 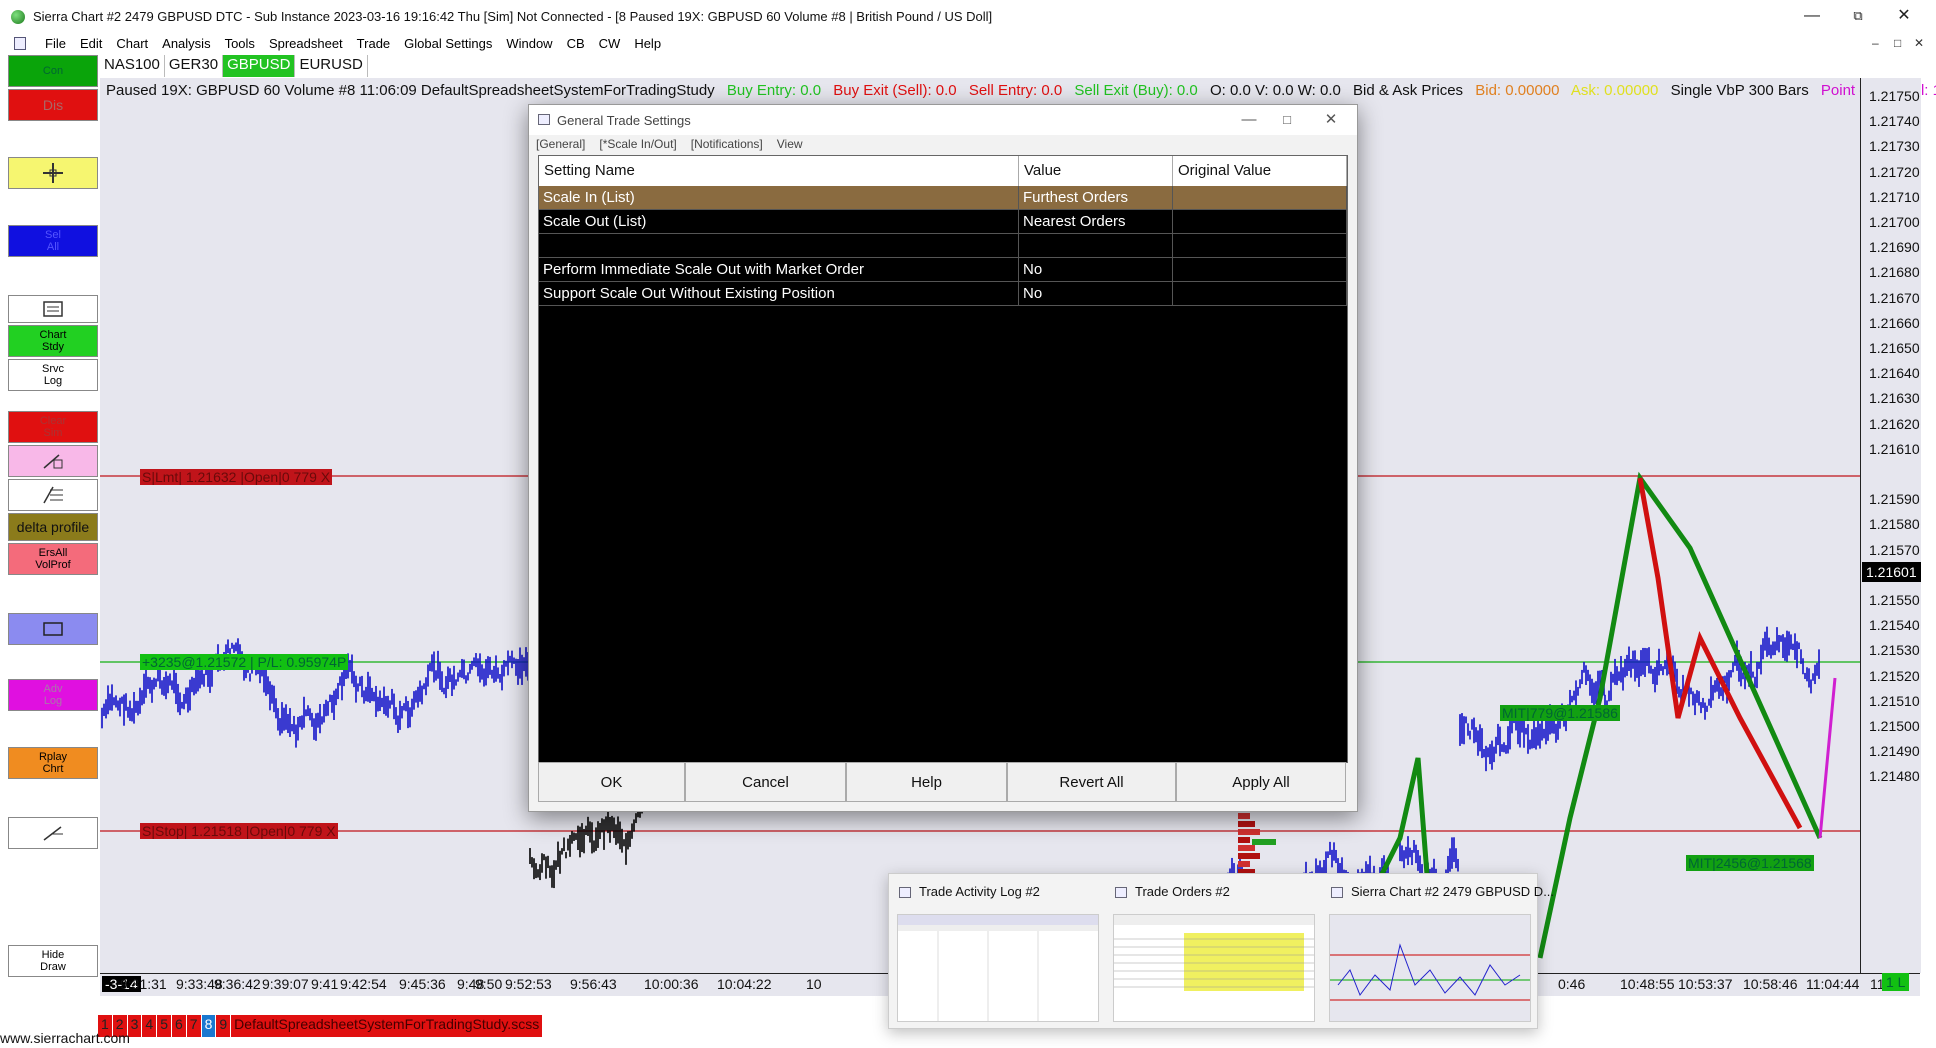 I want to click on menu-global-settings: Global Settings, so click(x=448, y=43).